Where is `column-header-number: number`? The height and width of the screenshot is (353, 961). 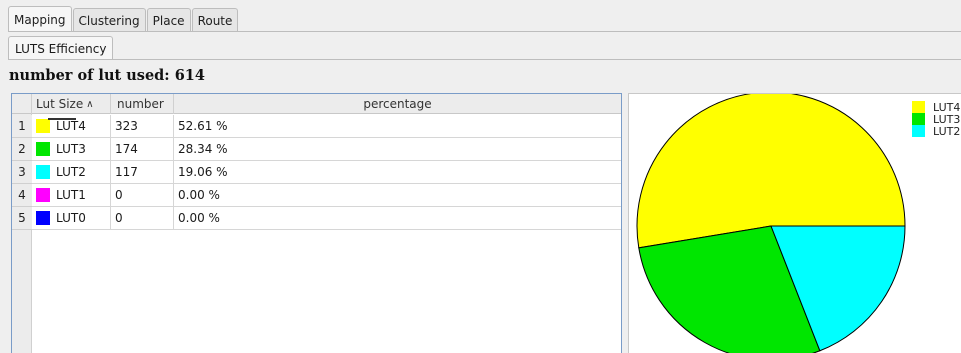 column-header-number: number is located at coordinates (142, 104).